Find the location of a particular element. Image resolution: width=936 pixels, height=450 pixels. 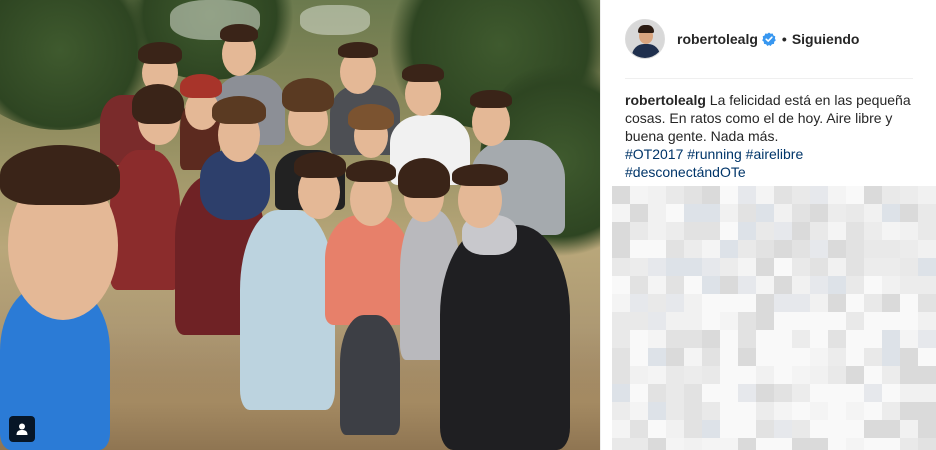

avatar is located at coordinates (645, 39).